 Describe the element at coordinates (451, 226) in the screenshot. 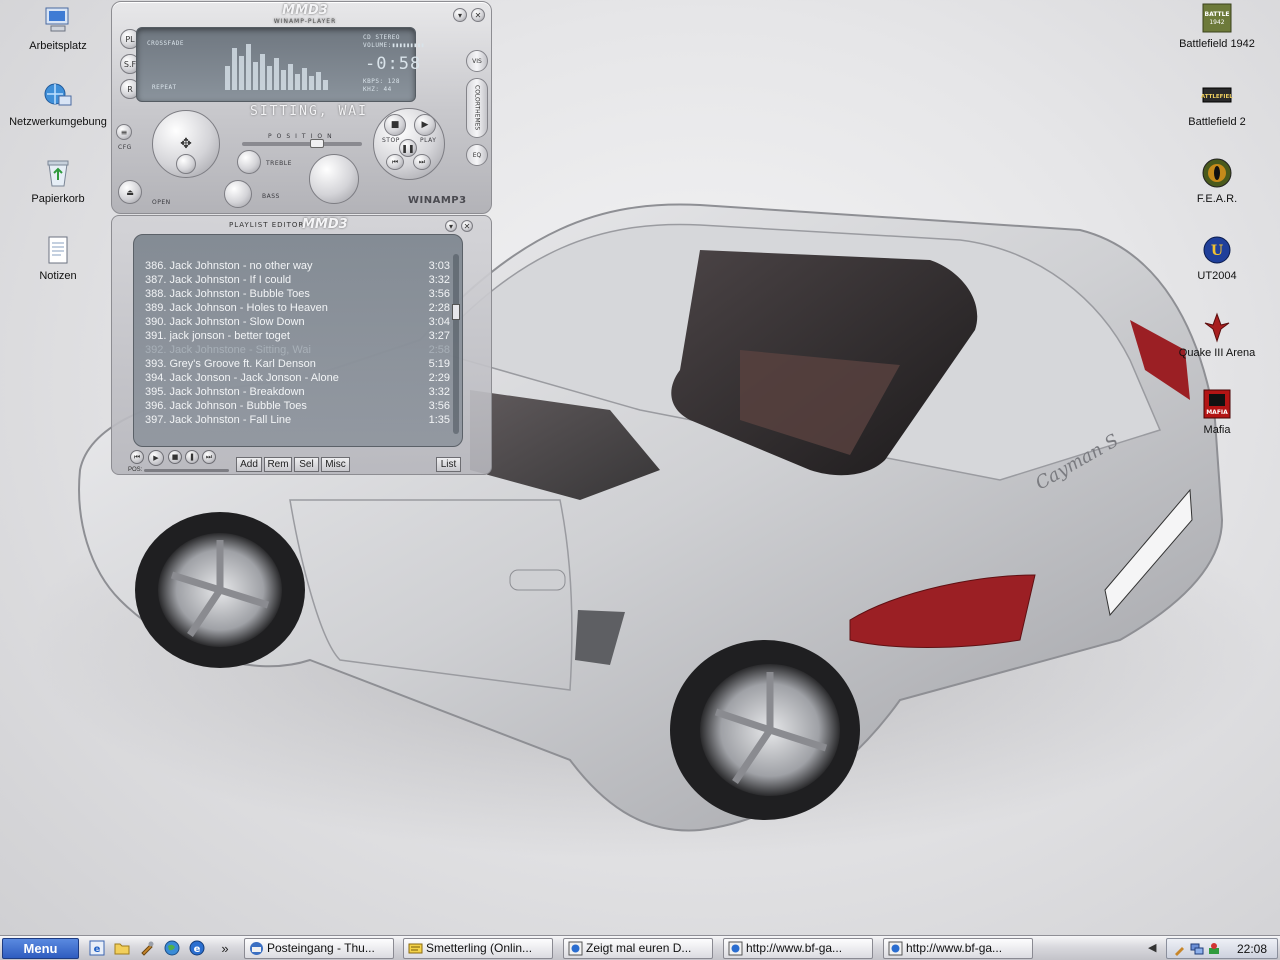

I see `playlist-minimize-button: ▾` at that location.